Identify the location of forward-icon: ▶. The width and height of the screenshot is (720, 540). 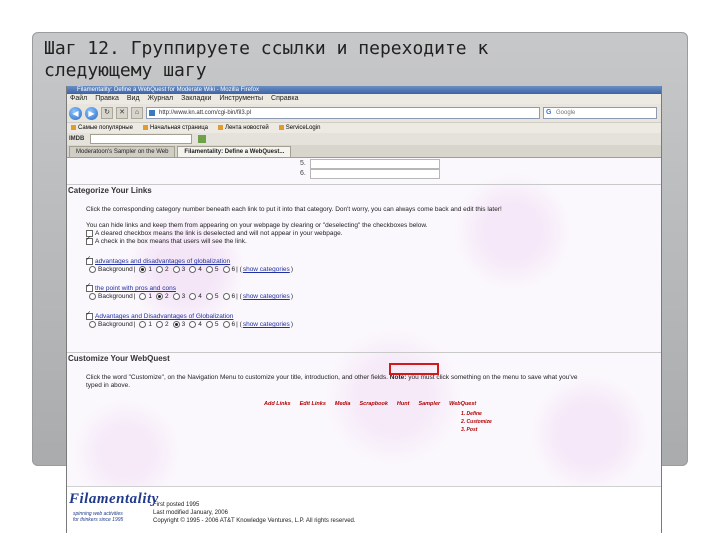
(91, 113).